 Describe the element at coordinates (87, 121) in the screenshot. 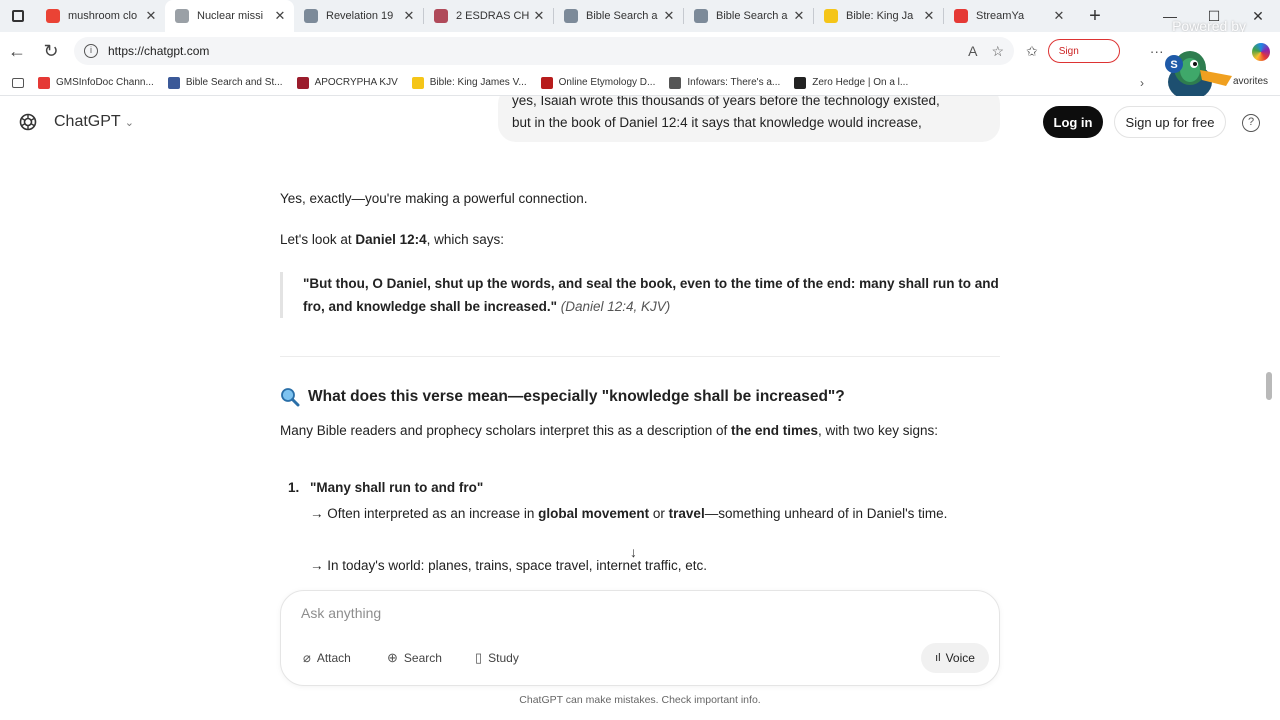

I see `app-name: ChatGPT` at that location.